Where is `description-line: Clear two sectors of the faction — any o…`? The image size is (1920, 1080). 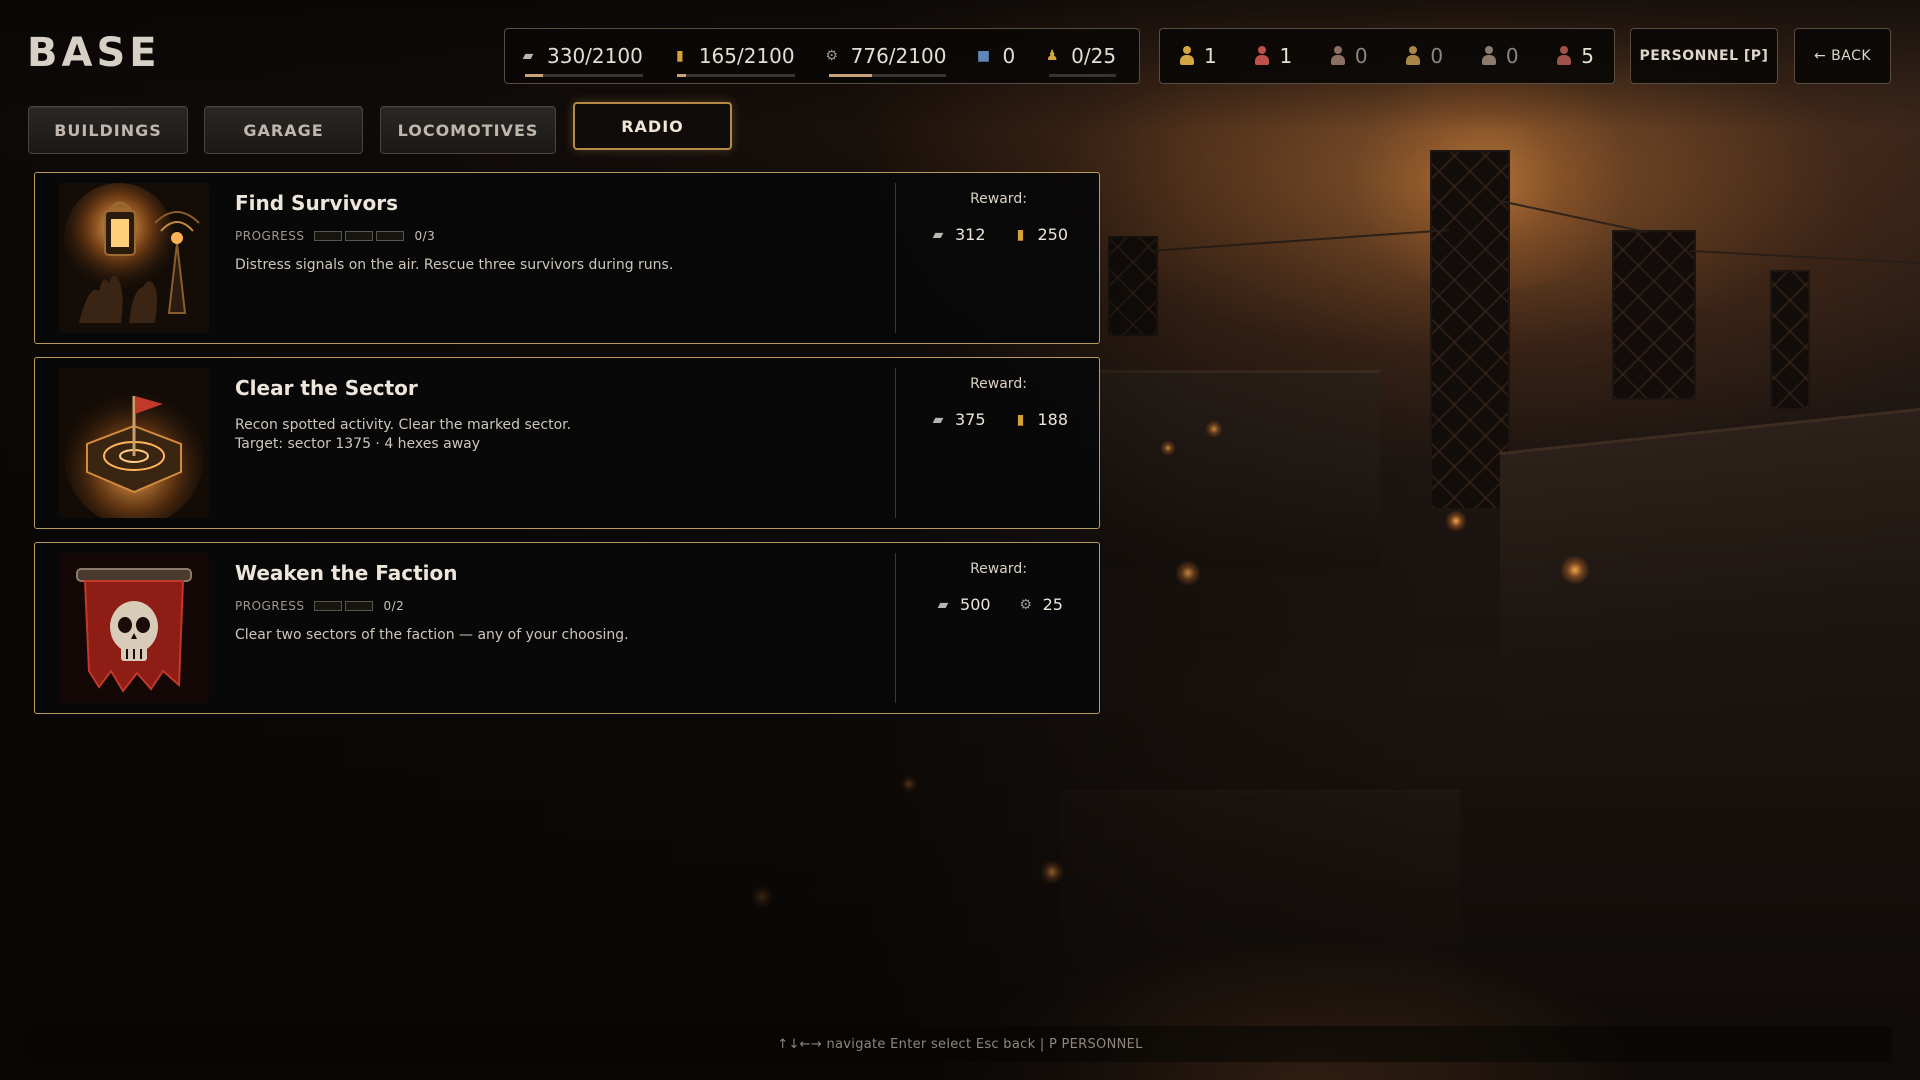 description-line: Clear two sectors of the faction — any o… is located at coordinates (432, 635).